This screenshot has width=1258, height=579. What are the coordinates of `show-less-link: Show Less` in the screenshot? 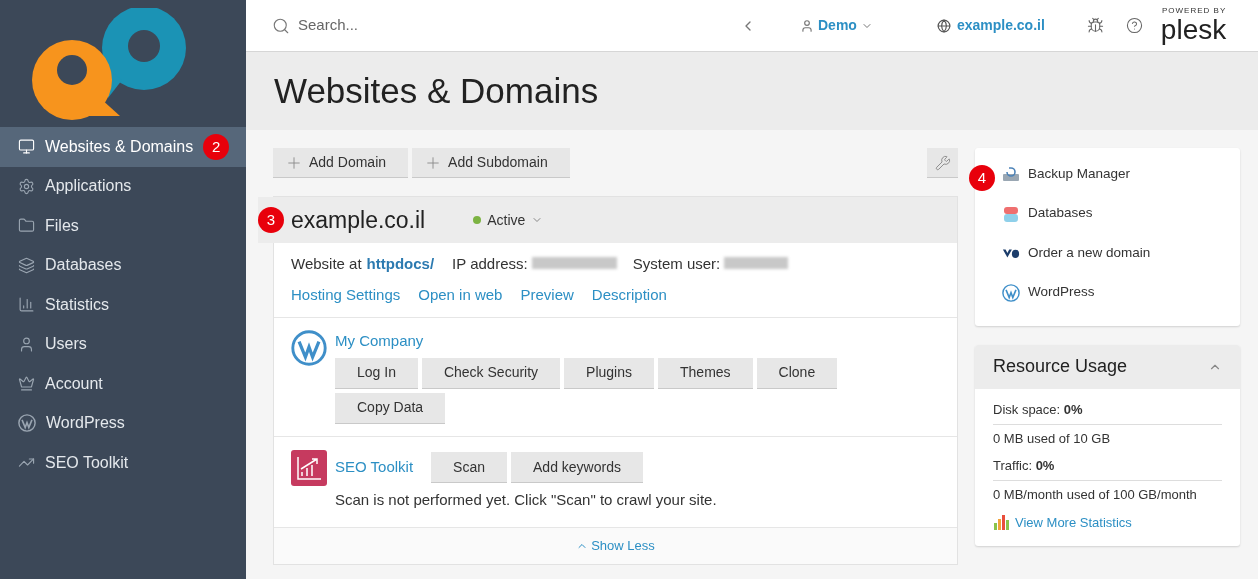 It's located at (615, 546).